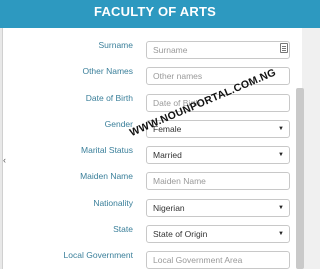 The height and width of the screenshot is (269, 320). What do you see at coordinates (107, 71) in the screenshot?
I see `other-names-label: Other Names` at bounding box center [107, 71].